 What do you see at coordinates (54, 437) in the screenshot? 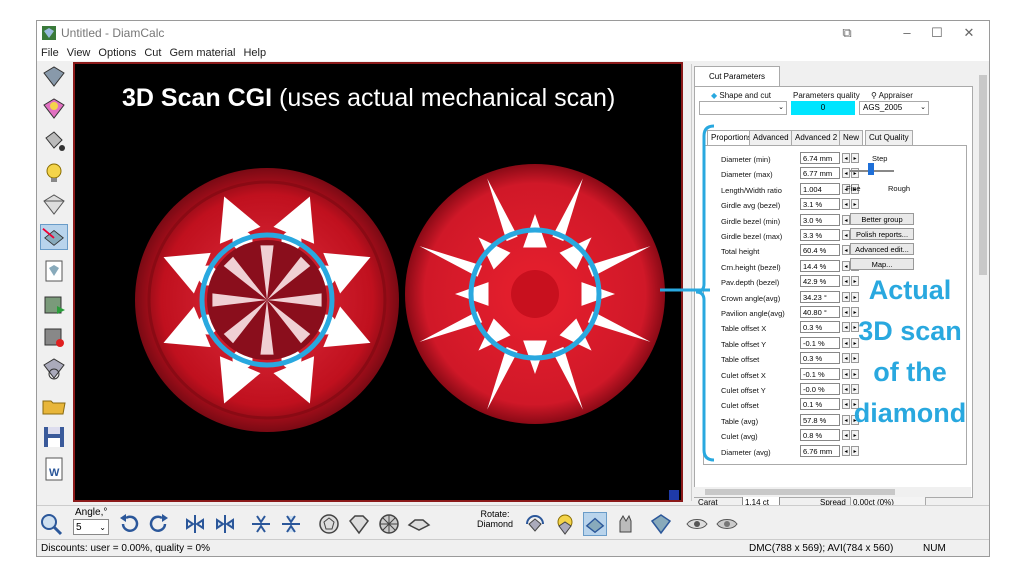
I see `save-icon` at bounding box center [54, 437].